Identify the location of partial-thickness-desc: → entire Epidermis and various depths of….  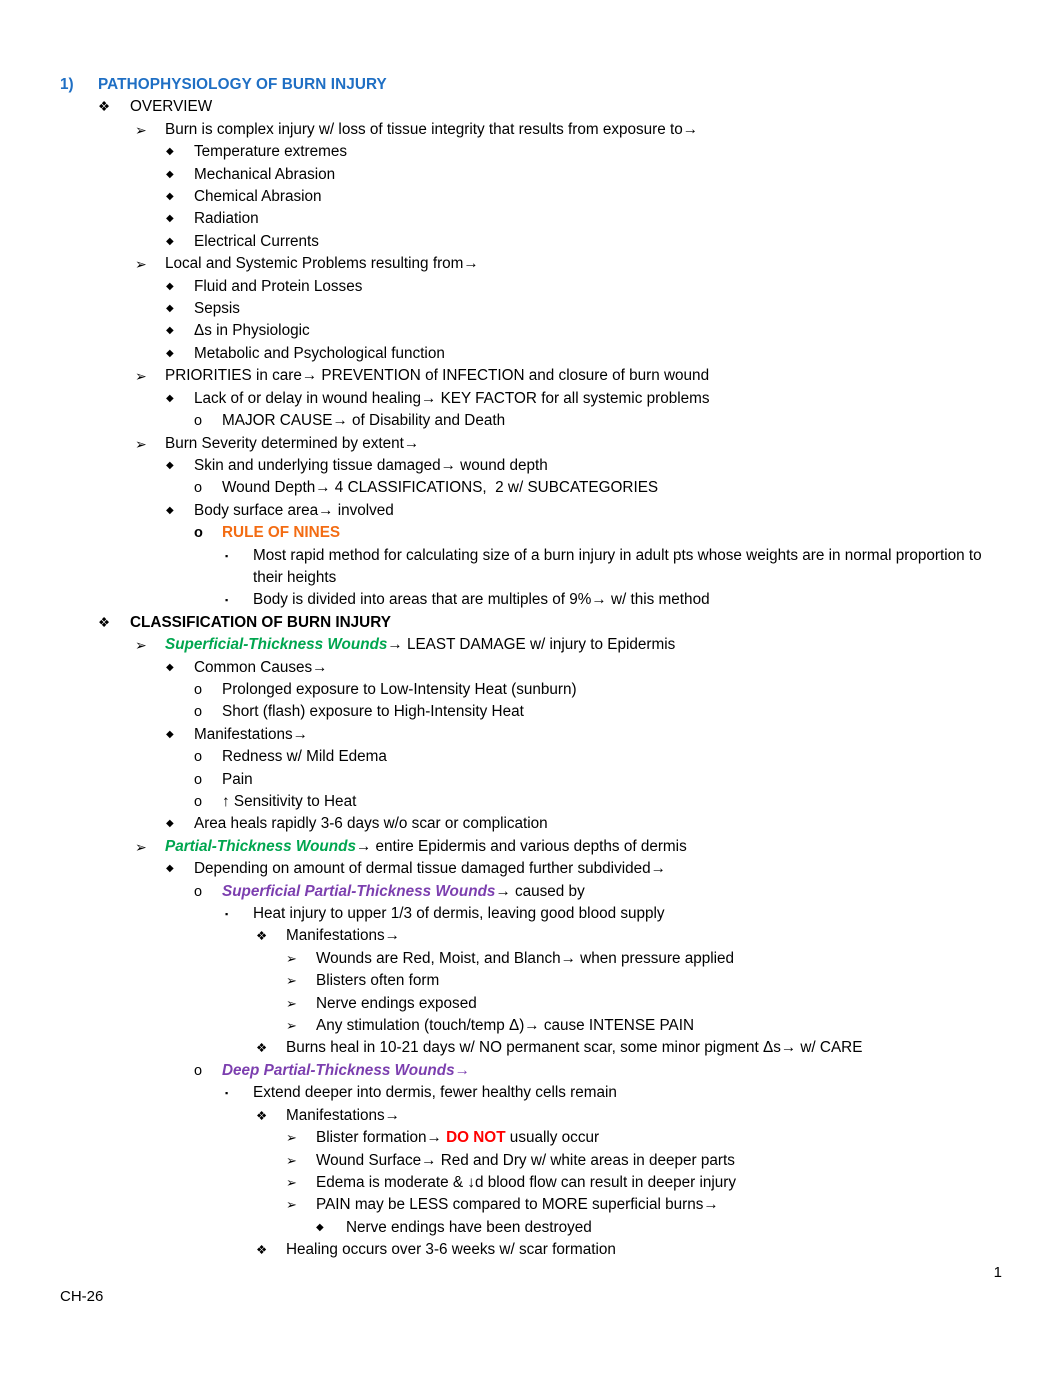
(521, 846).